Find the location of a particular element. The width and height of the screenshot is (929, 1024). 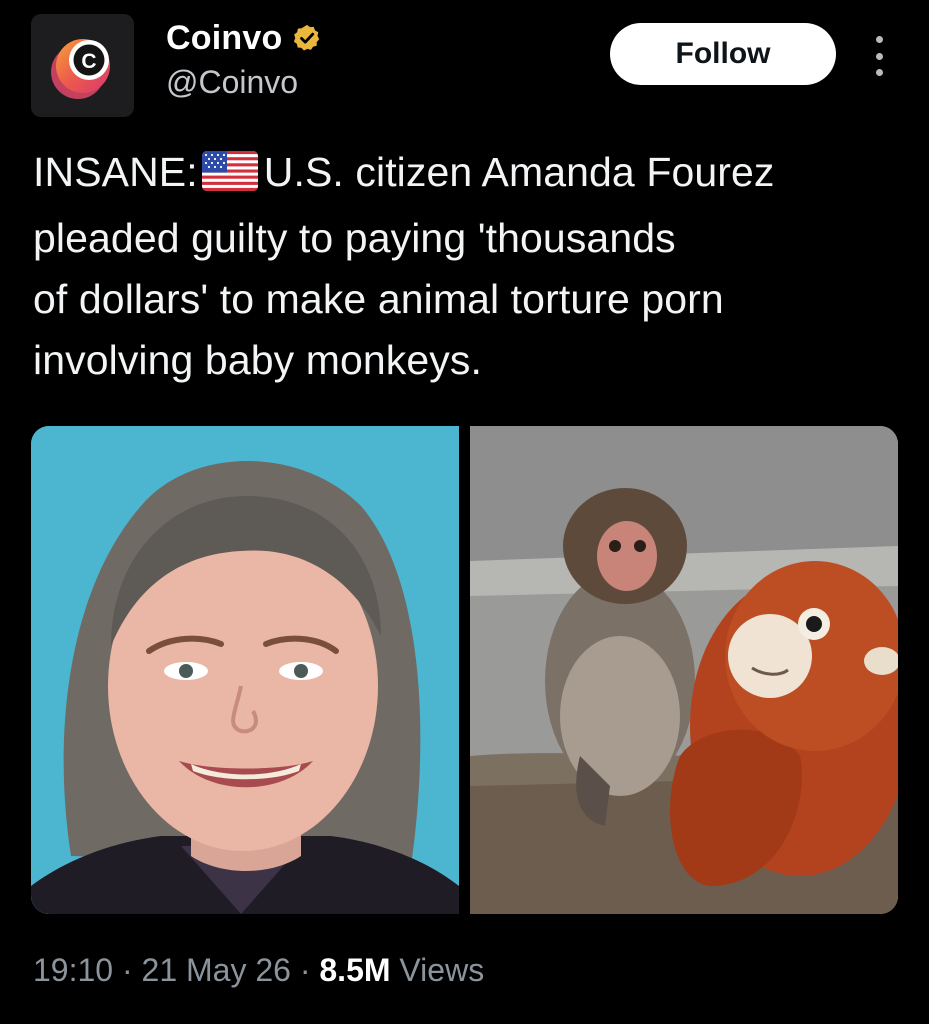

views-count: 8.5M is located at coordinates (355, 970).